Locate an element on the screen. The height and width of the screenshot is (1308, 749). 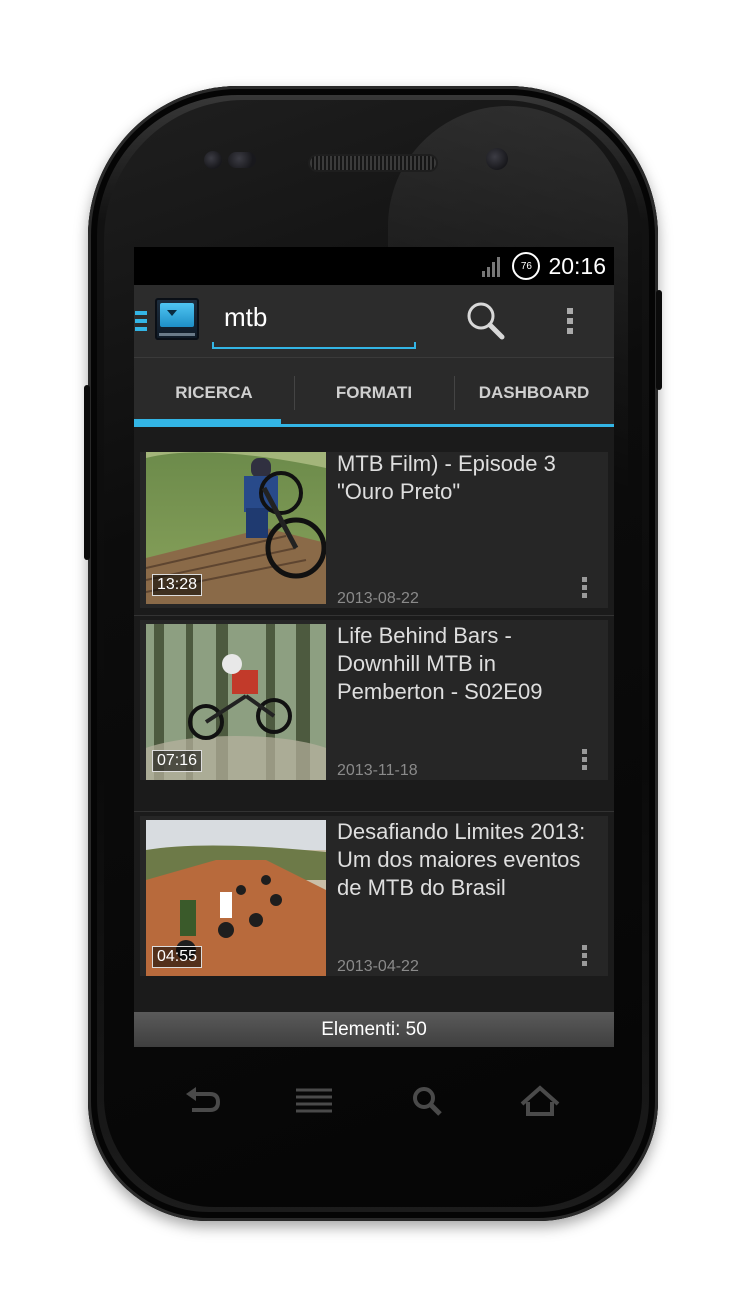
power-button is located at coordinates (659, 340).